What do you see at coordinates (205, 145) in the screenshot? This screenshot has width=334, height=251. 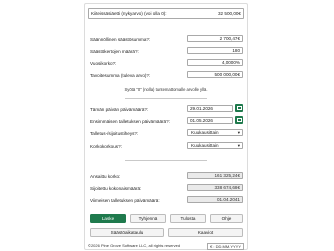 I see `interest-frequency-value: Kuukausittain` at bounding box center [205, 145].